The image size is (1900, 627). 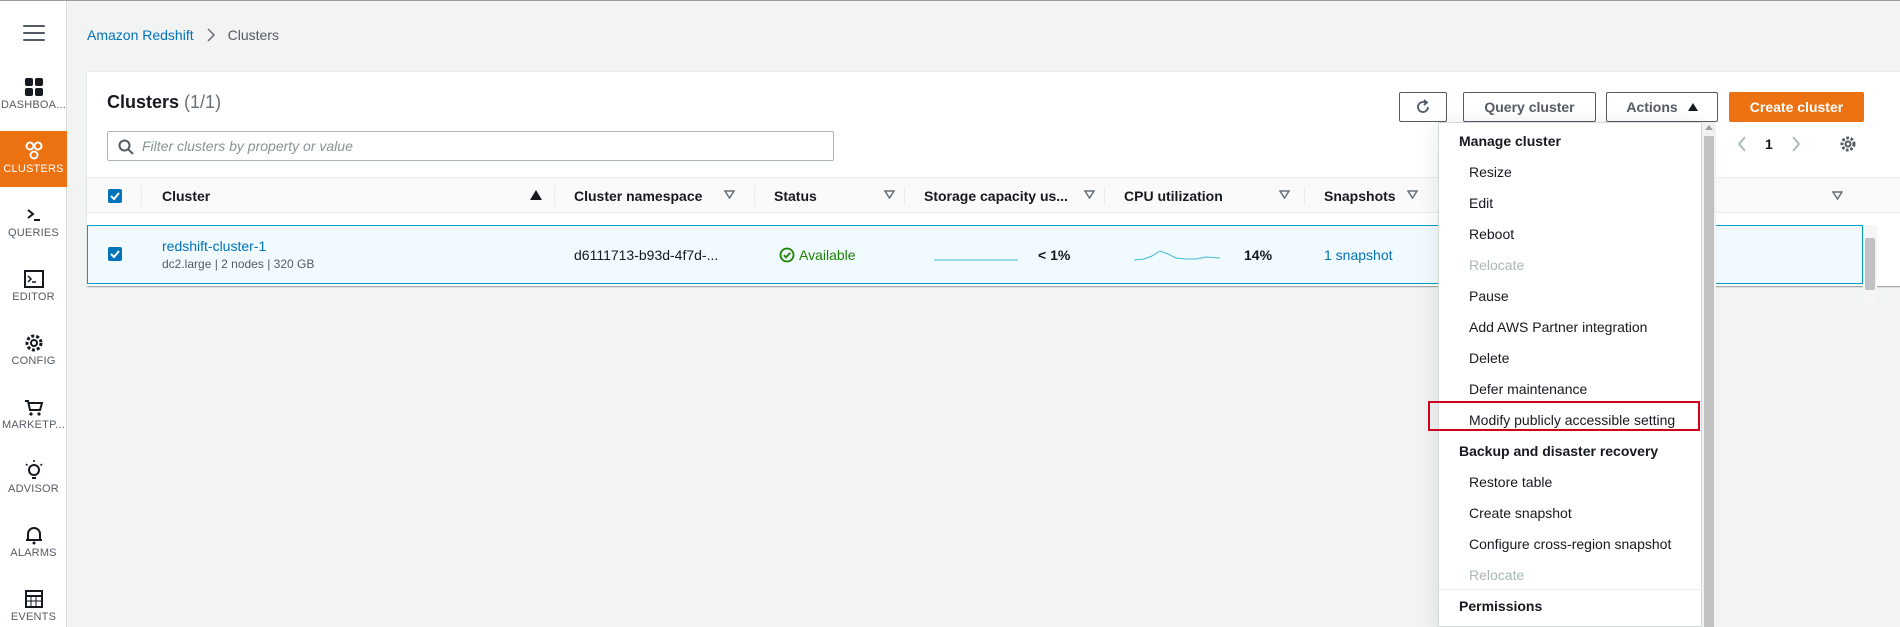 I want to click on alarms-bell-icon, so click(x=33, y=536).